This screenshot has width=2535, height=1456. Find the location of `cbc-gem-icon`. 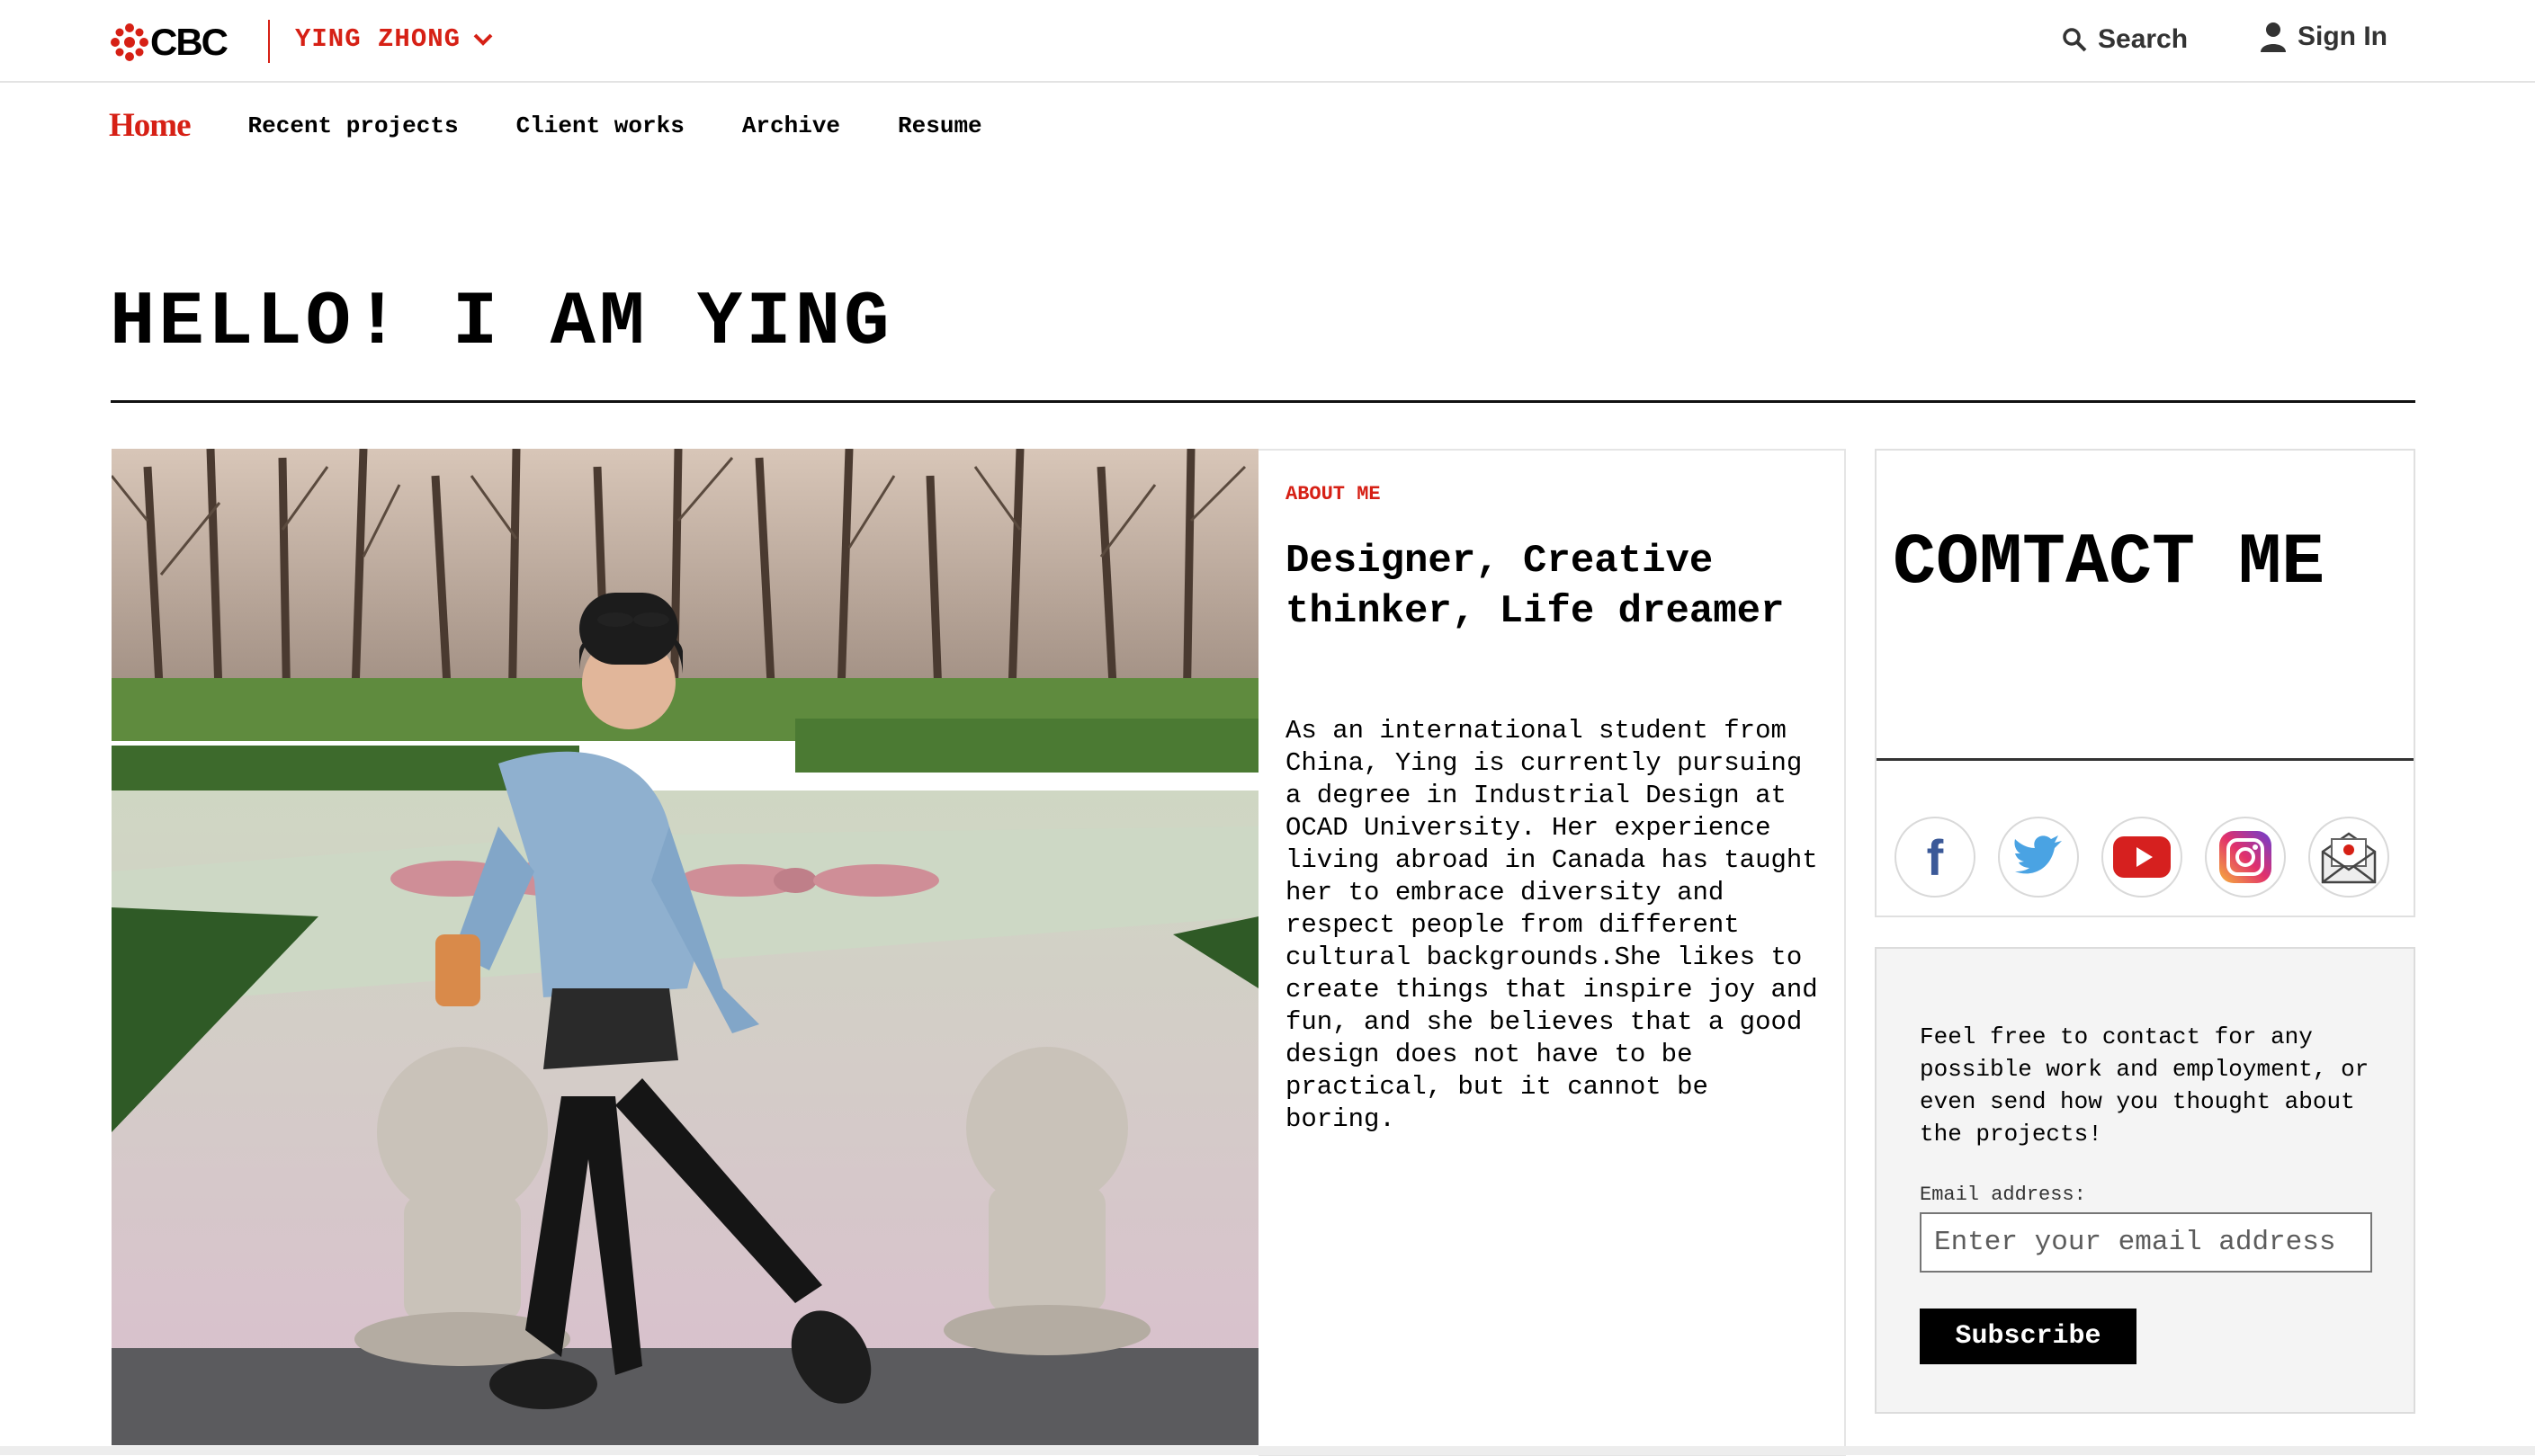

cbc-gem-icon is located at coordinates (129, 42).